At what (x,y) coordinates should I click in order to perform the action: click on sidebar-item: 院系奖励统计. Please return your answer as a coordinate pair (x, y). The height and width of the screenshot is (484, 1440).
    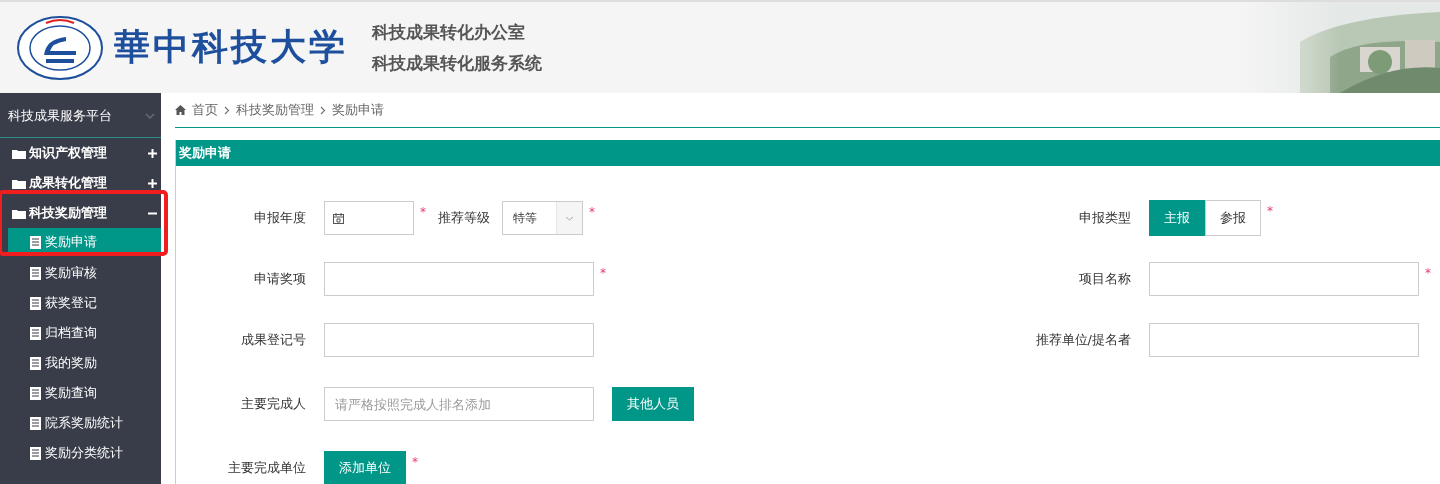
    Looking at the image, I should click on (80, 423).